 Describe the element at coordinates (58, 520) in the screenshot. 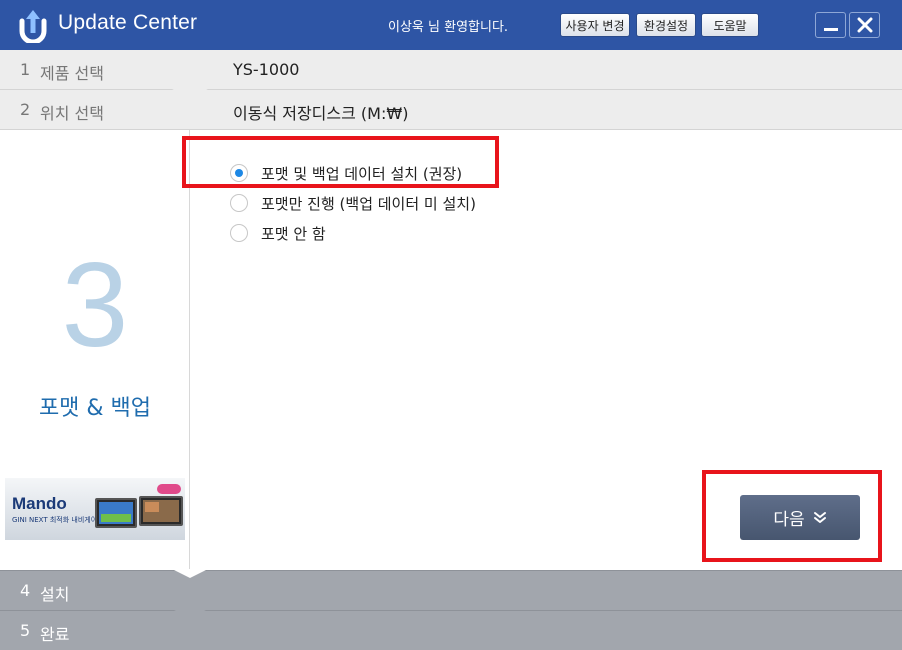

I see `banner-subtitle: GINI NEXT 최적화 내비게이션` at that location.